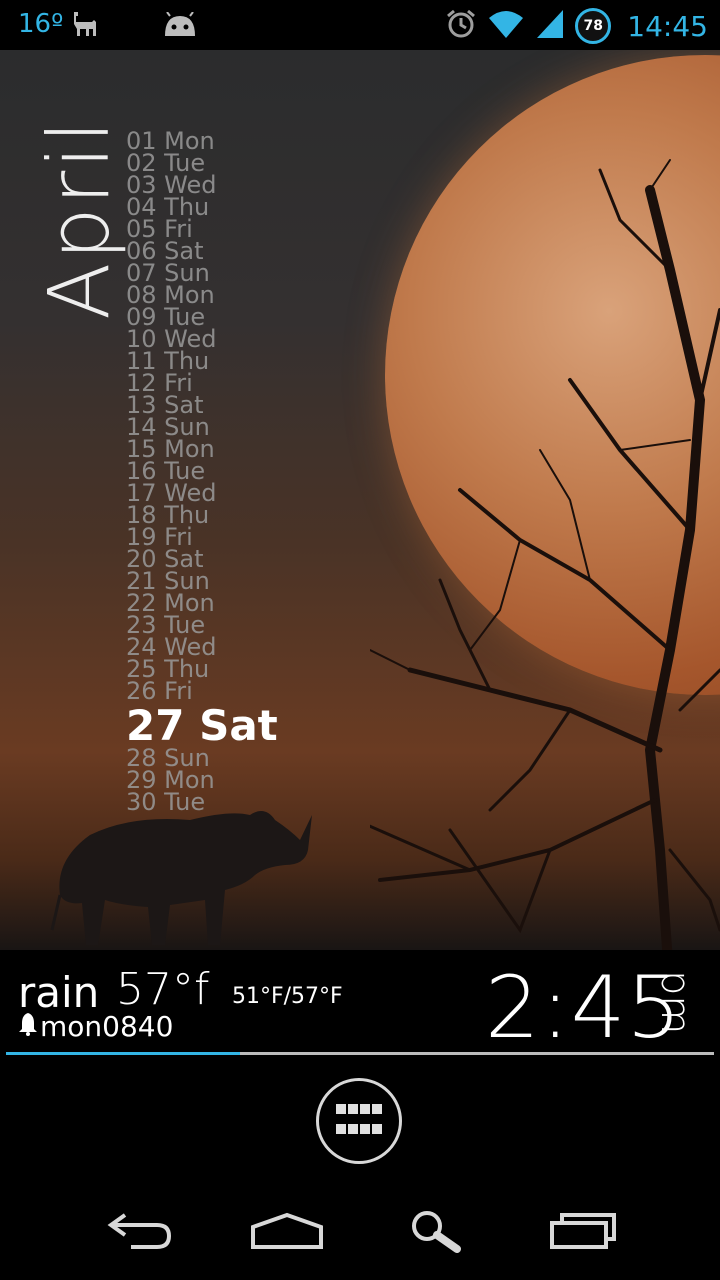 Image resolution: width=720 pixels, height=1280 pixels. I want to click on recent-apps-icon, so click(583, 1233).